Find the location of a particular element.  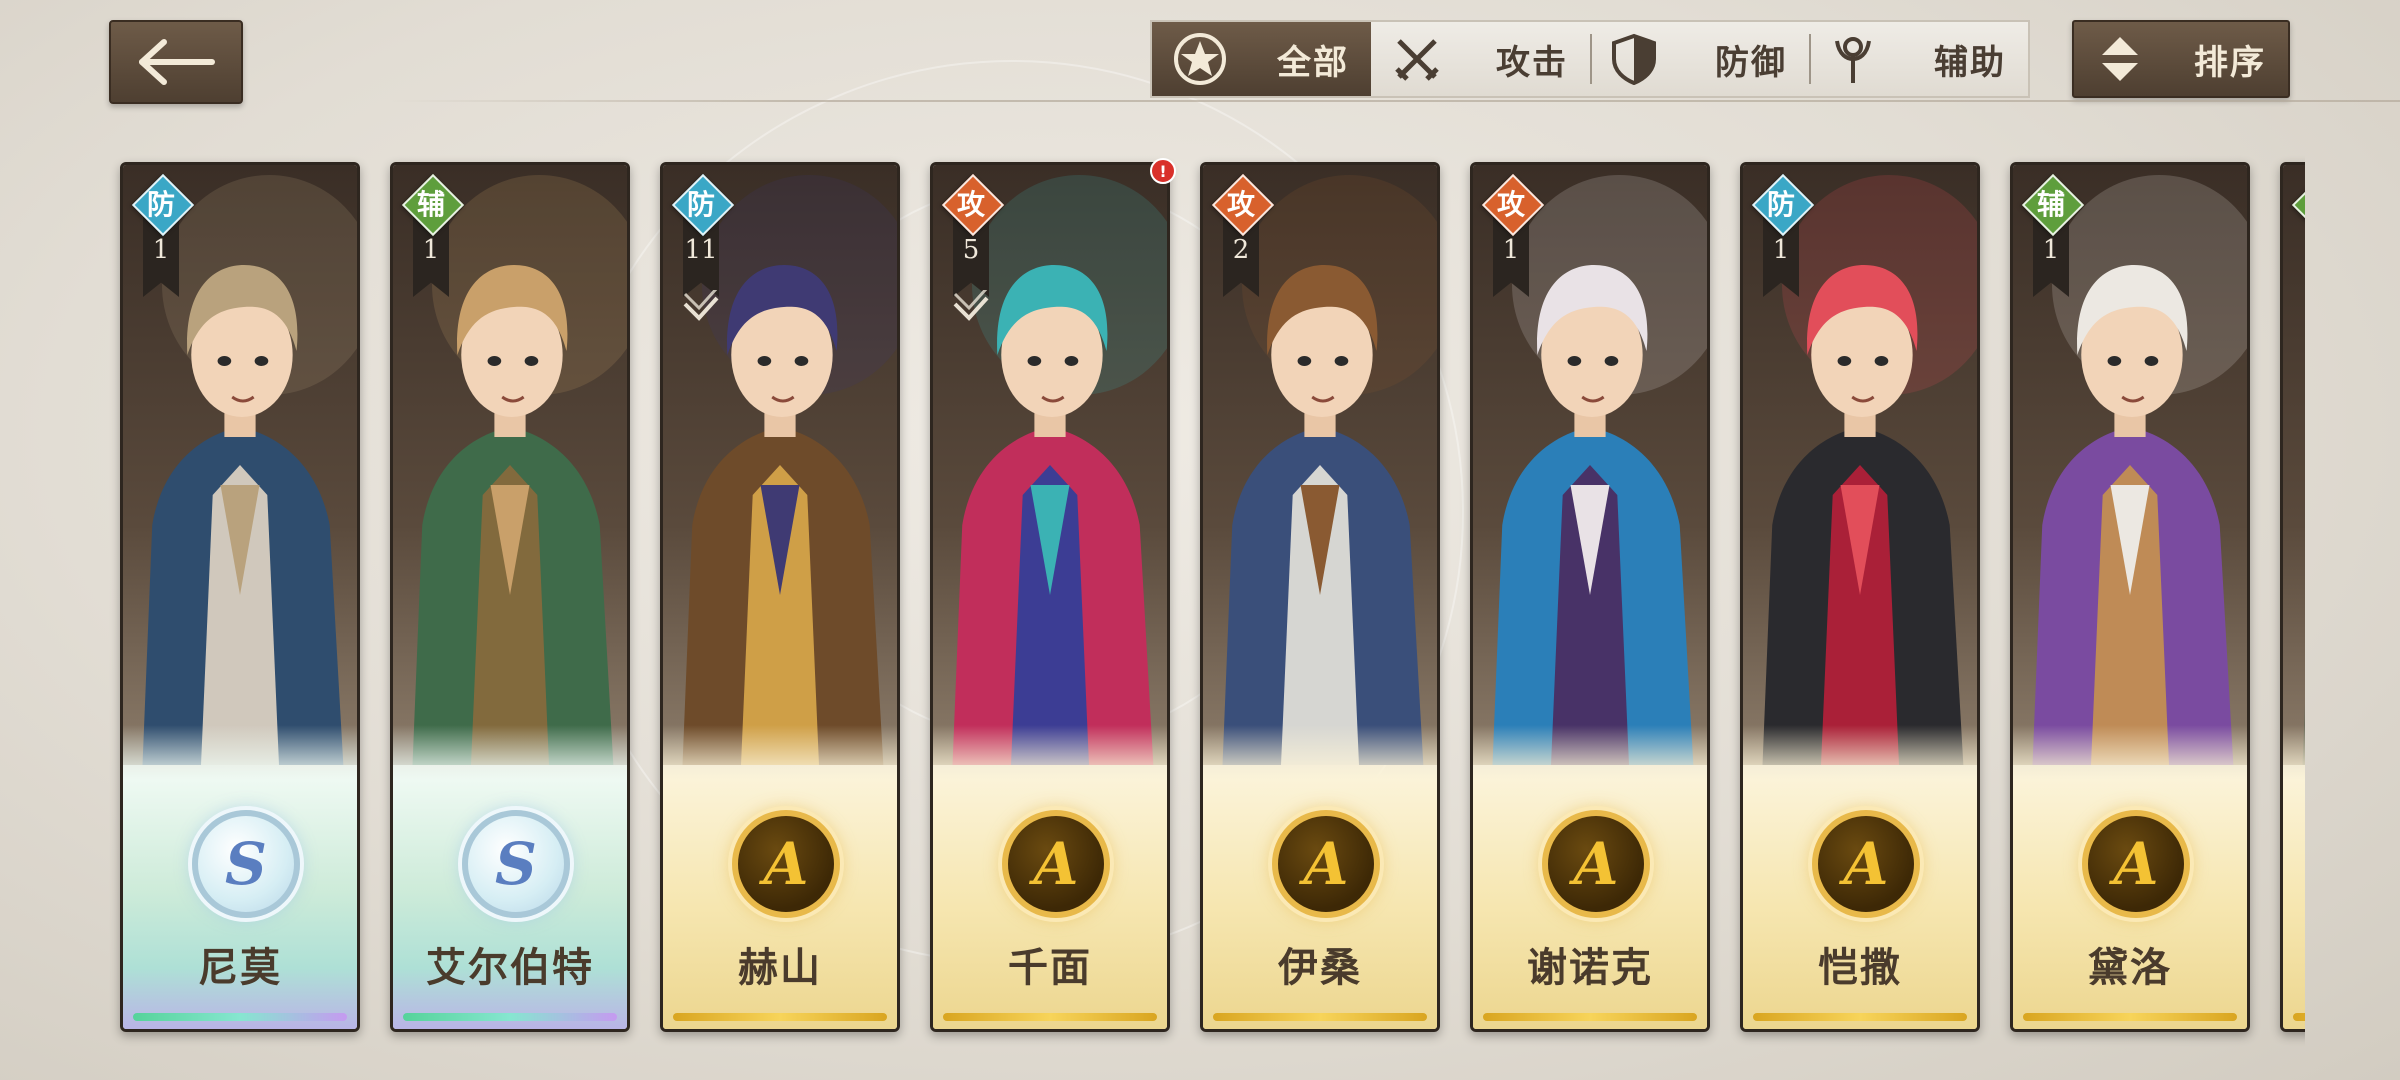

character-name: 尼莫 is located at coordinates (240, 968).